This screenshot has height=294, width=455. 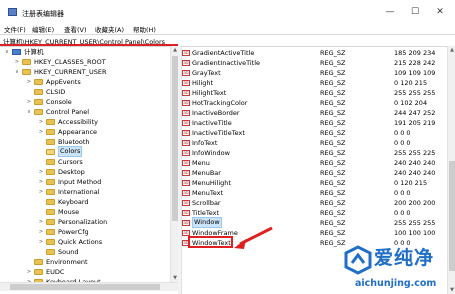 I want to click on values-scroll-up-icon: ▲, so click(x=451, y=50).